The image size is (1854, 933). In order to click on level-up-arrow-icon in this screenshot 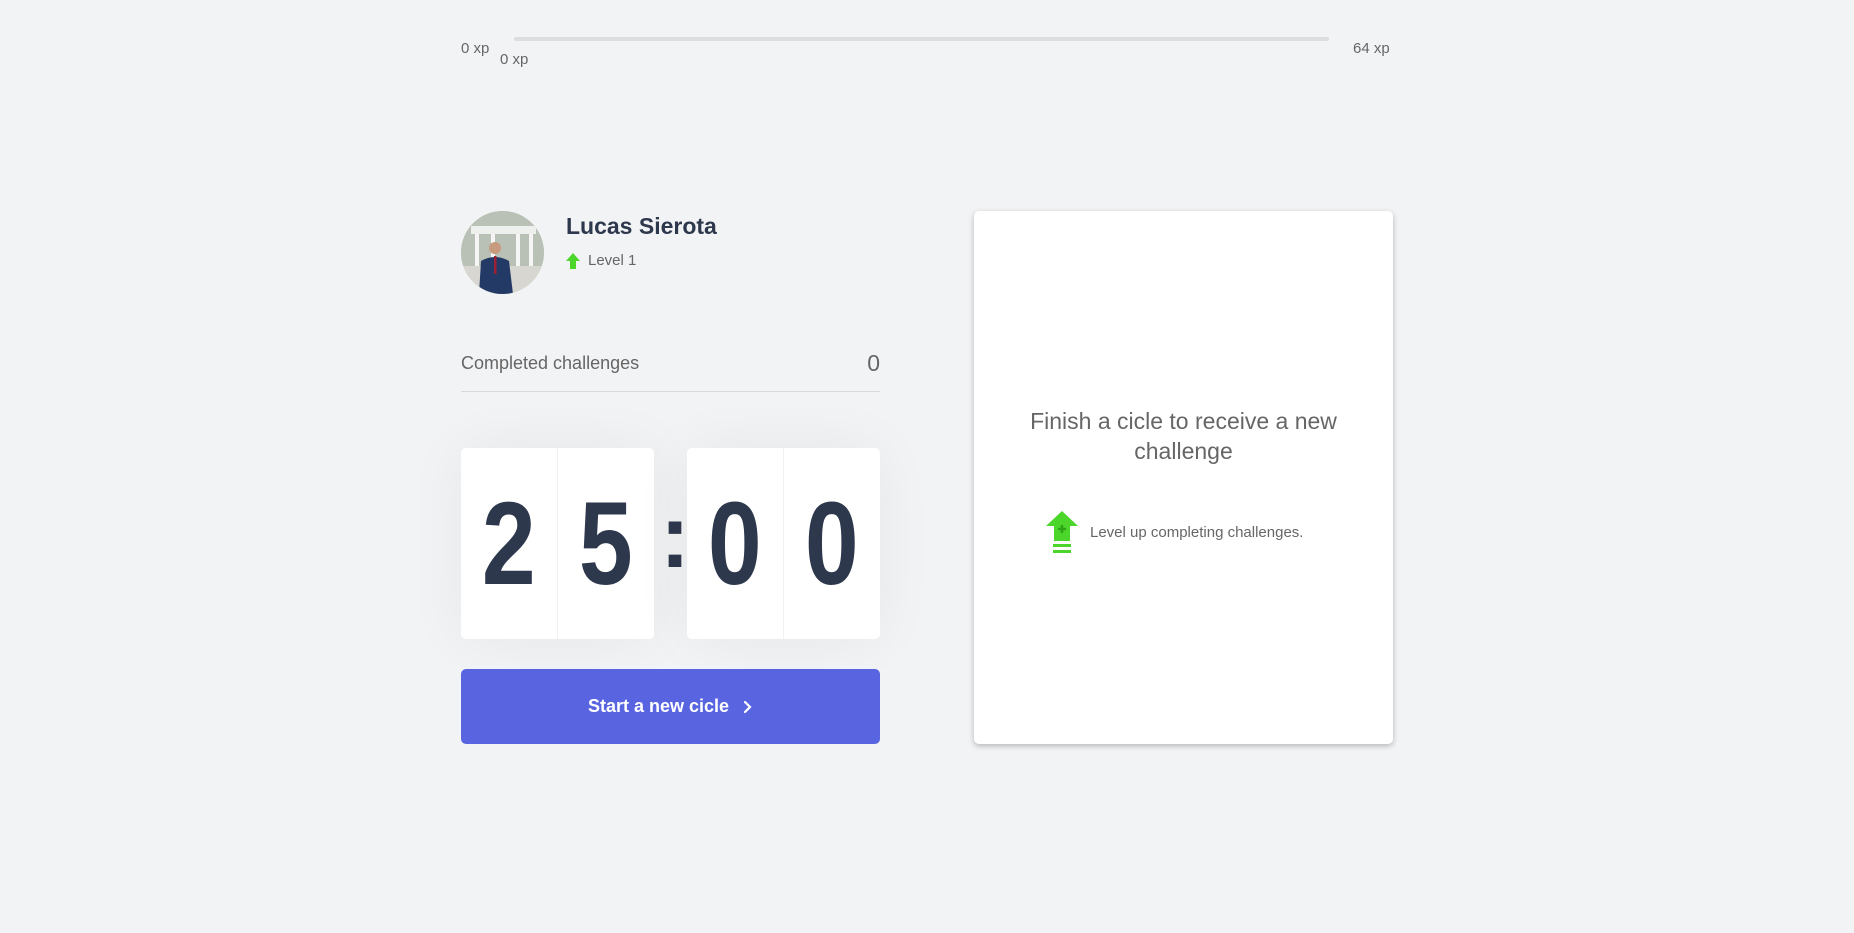, I will do `click(573, 260)`.